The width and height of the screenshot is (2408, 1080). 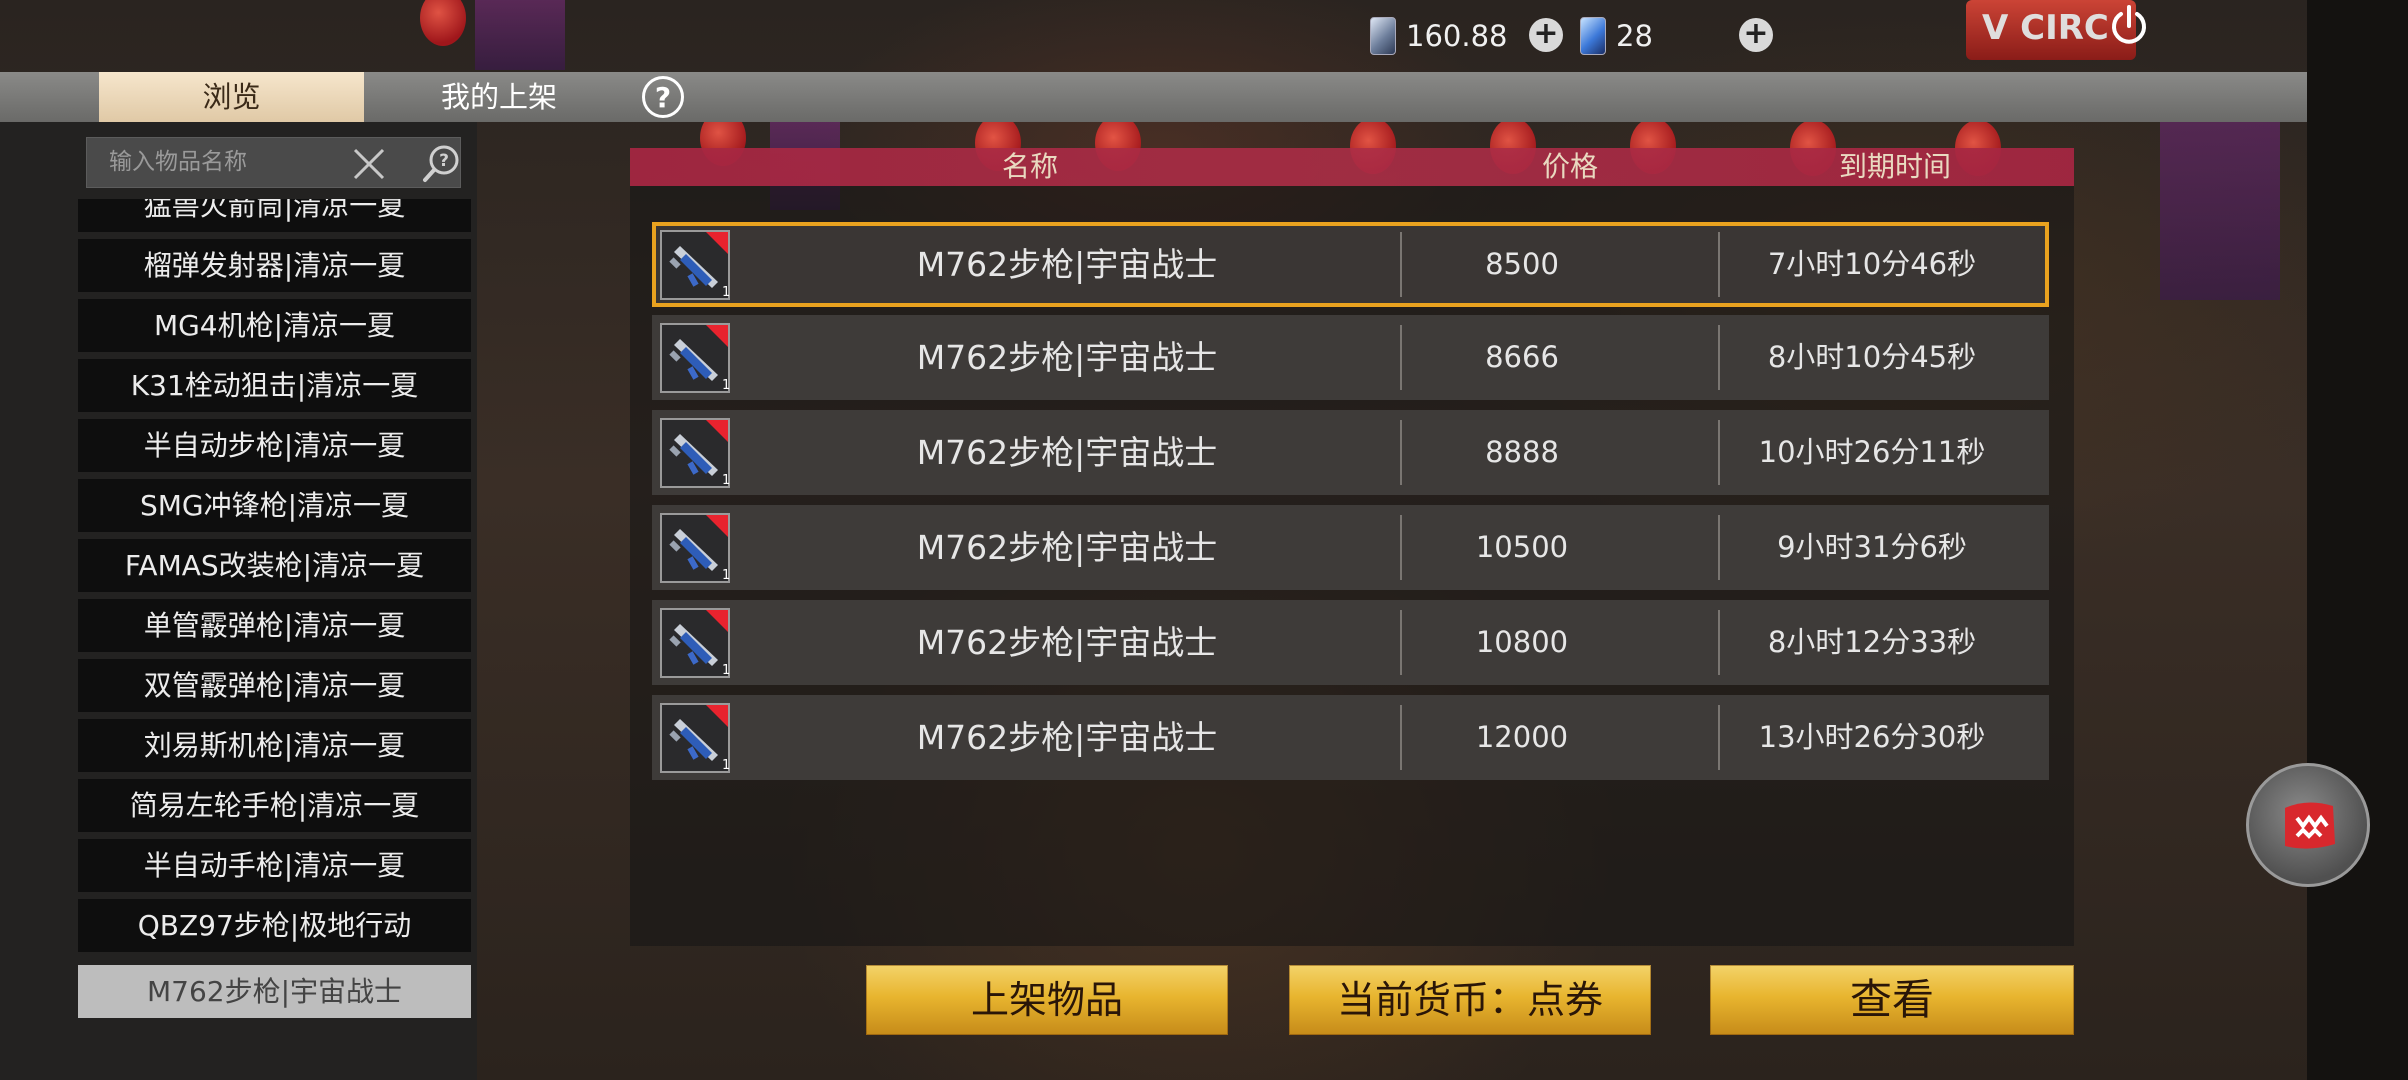 I want to click on coupon-card-icon, so click(x=1383, y=36).